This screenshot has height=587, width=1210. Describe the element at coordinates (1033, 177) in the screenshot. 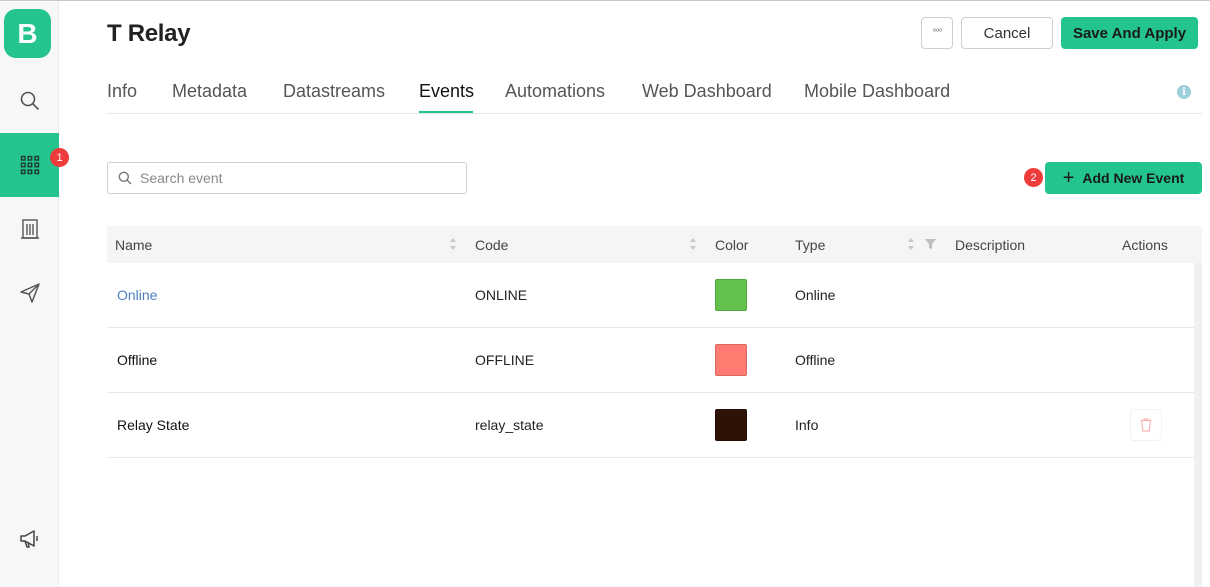

I see `step-badge-2: 2` at that location.